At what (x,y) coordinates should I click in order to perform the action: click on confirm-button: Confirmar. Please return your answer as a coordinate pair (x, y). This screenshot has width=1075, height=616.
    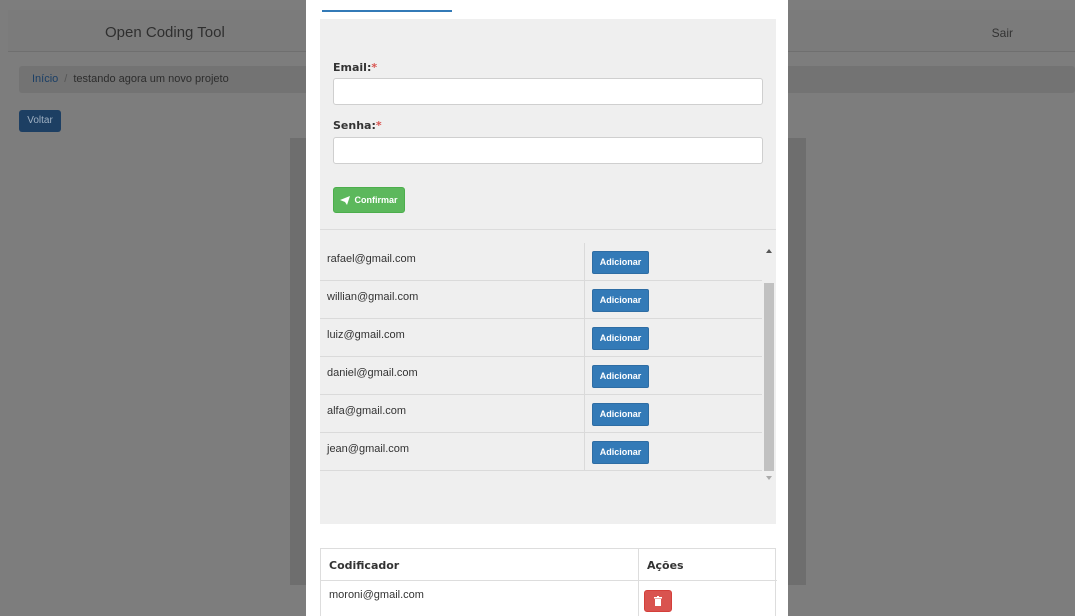
    Looking at the image, I should click on (369, 200).